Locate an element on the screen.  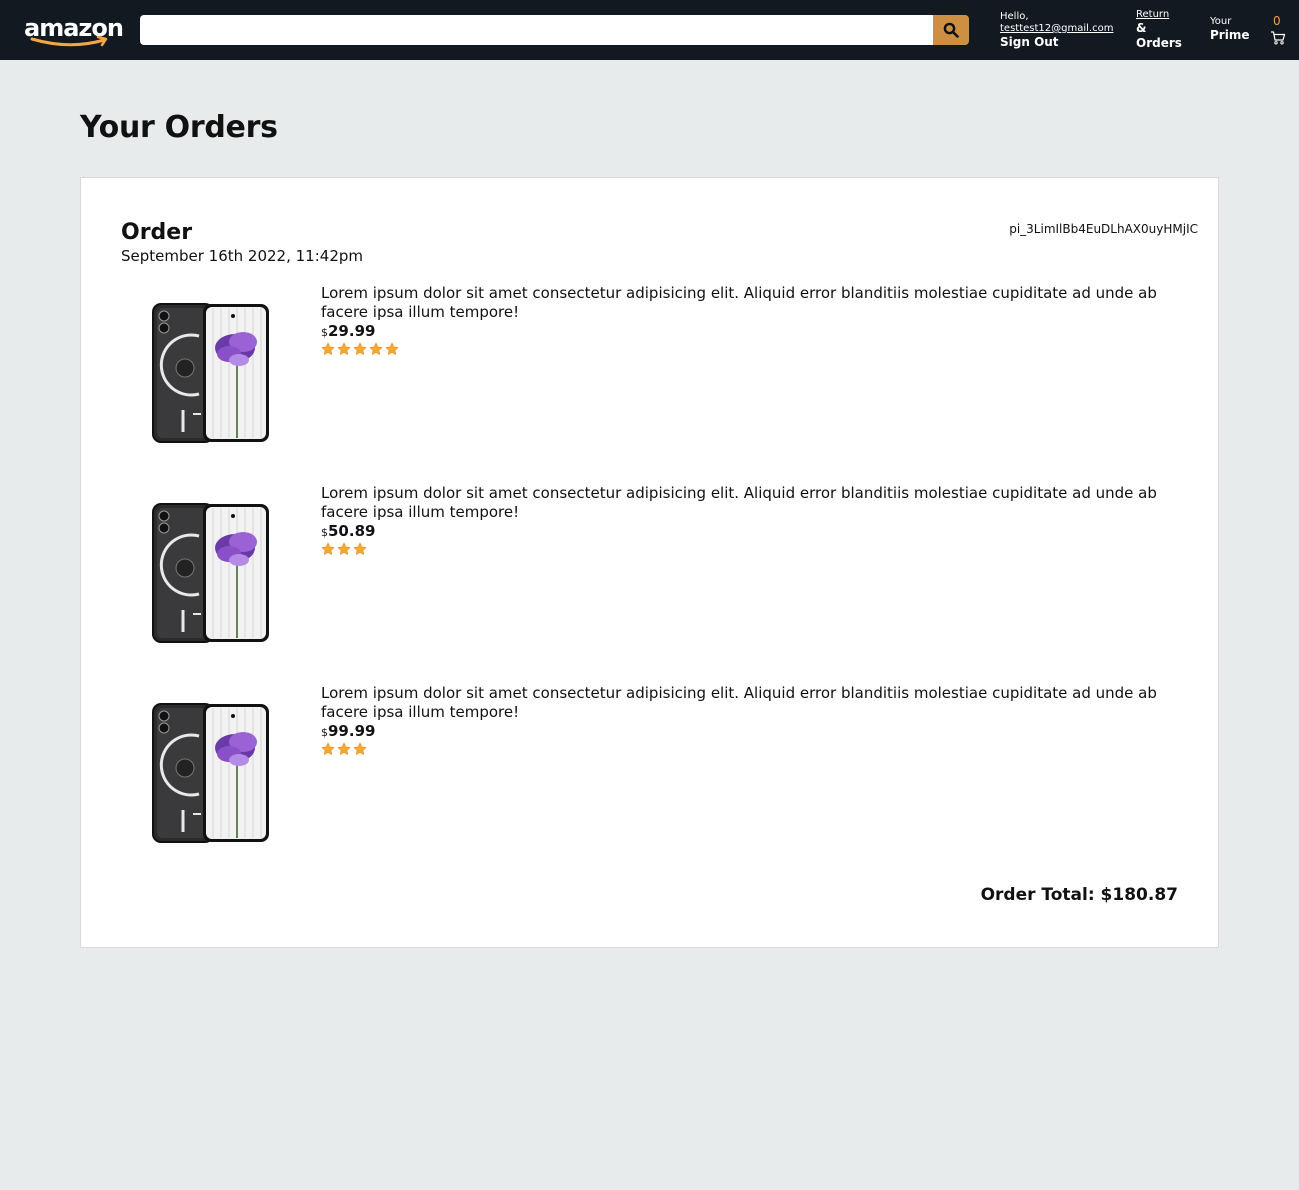
search-input is located at coordinates (536, 30).